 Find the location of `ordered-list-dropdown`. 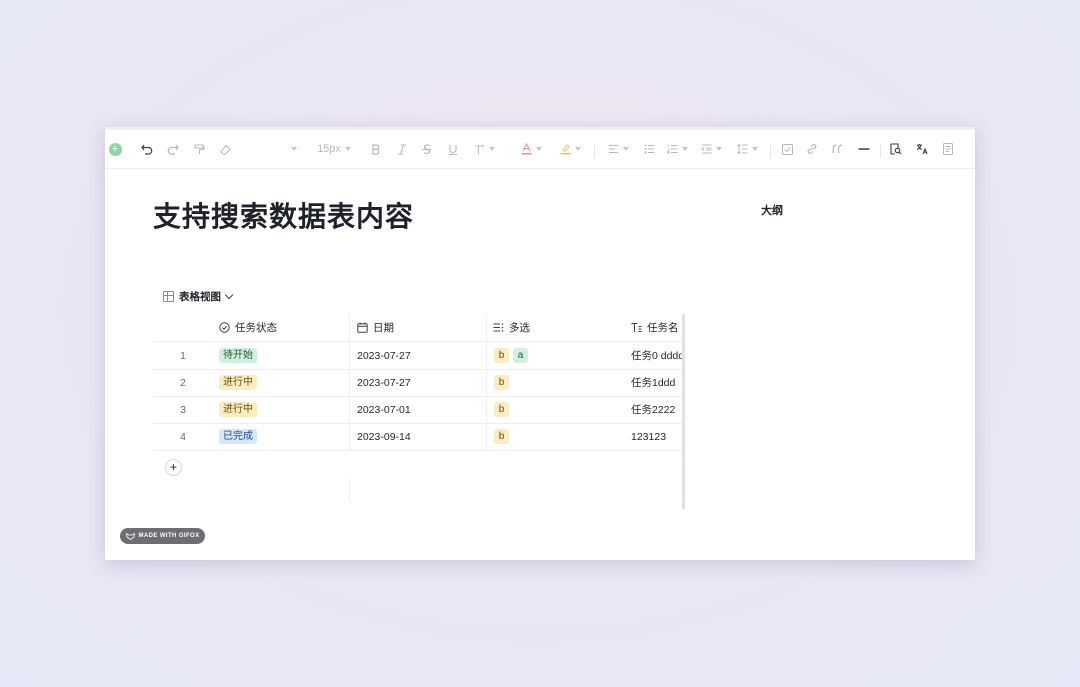

ordered-list-dropdown is located at coordinates (677, 149).